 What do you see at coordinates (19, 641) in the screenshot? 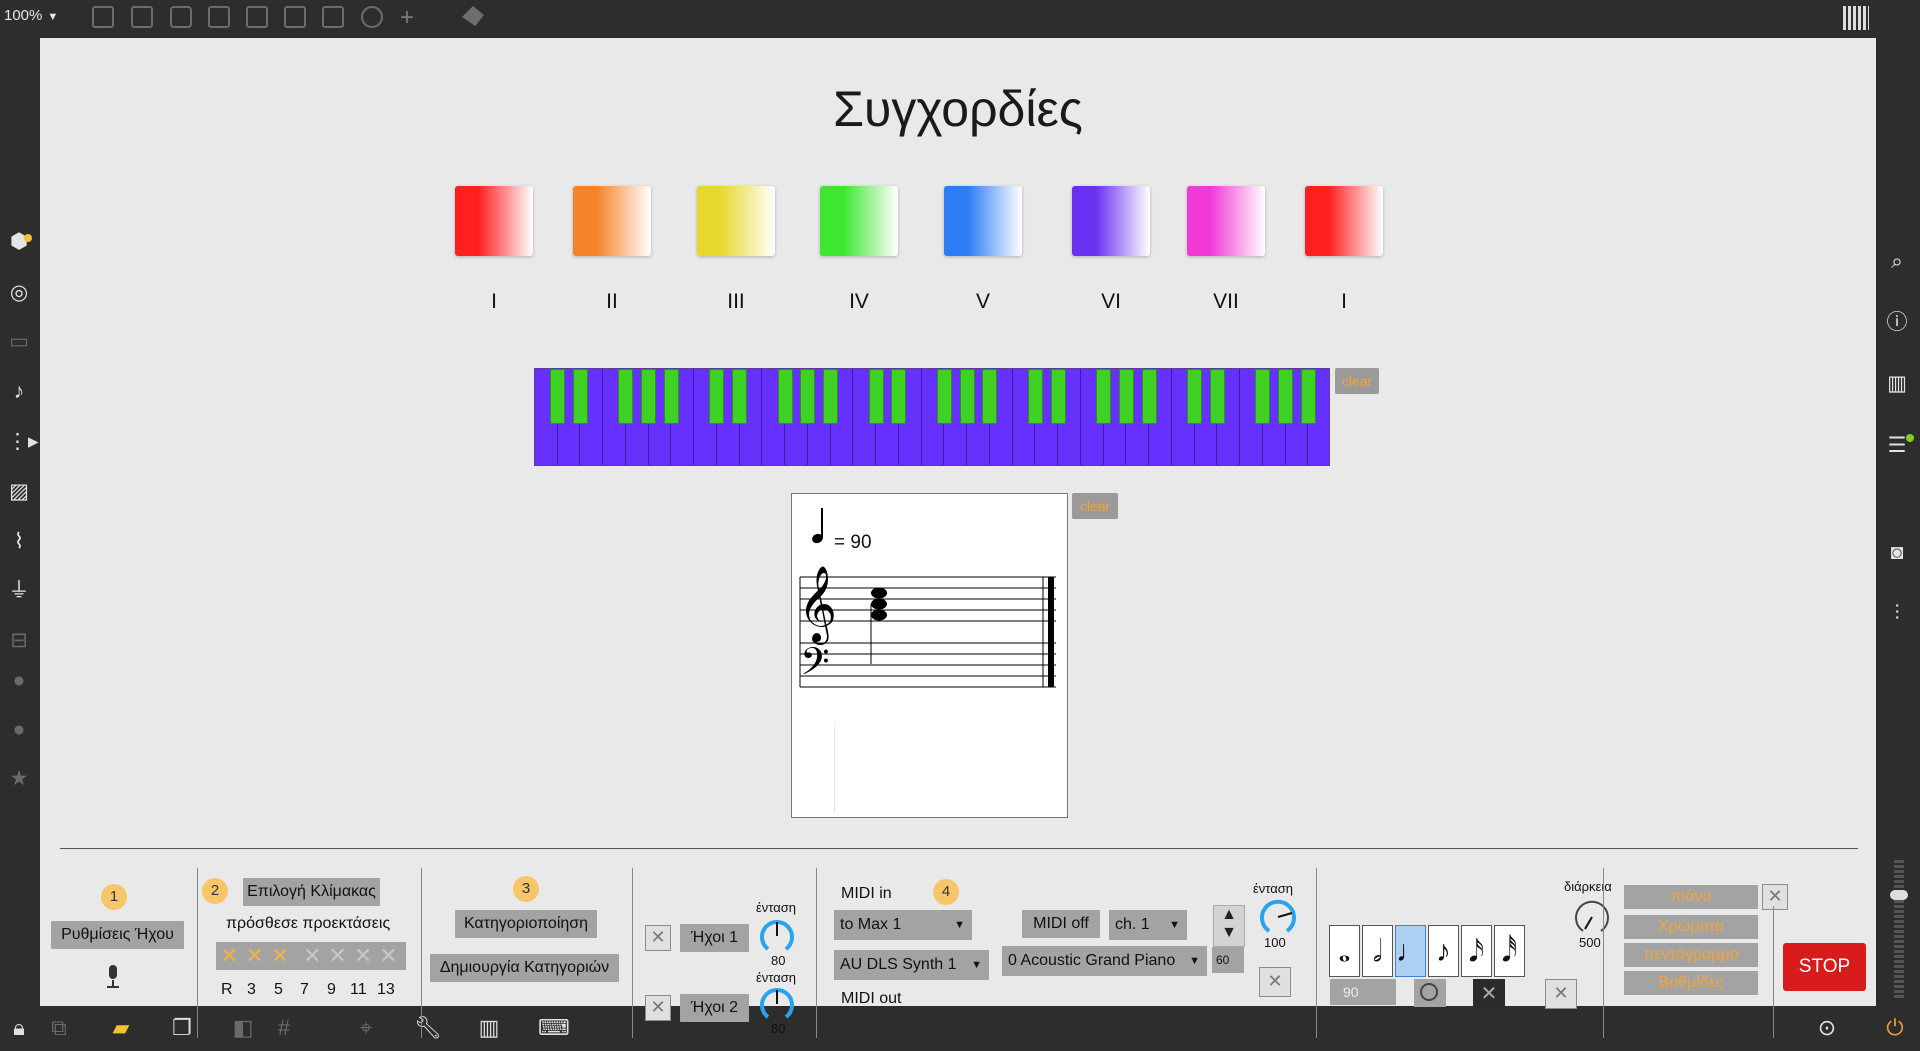
I see `connector-icon: ⊟` at bounding box center [19, 641].